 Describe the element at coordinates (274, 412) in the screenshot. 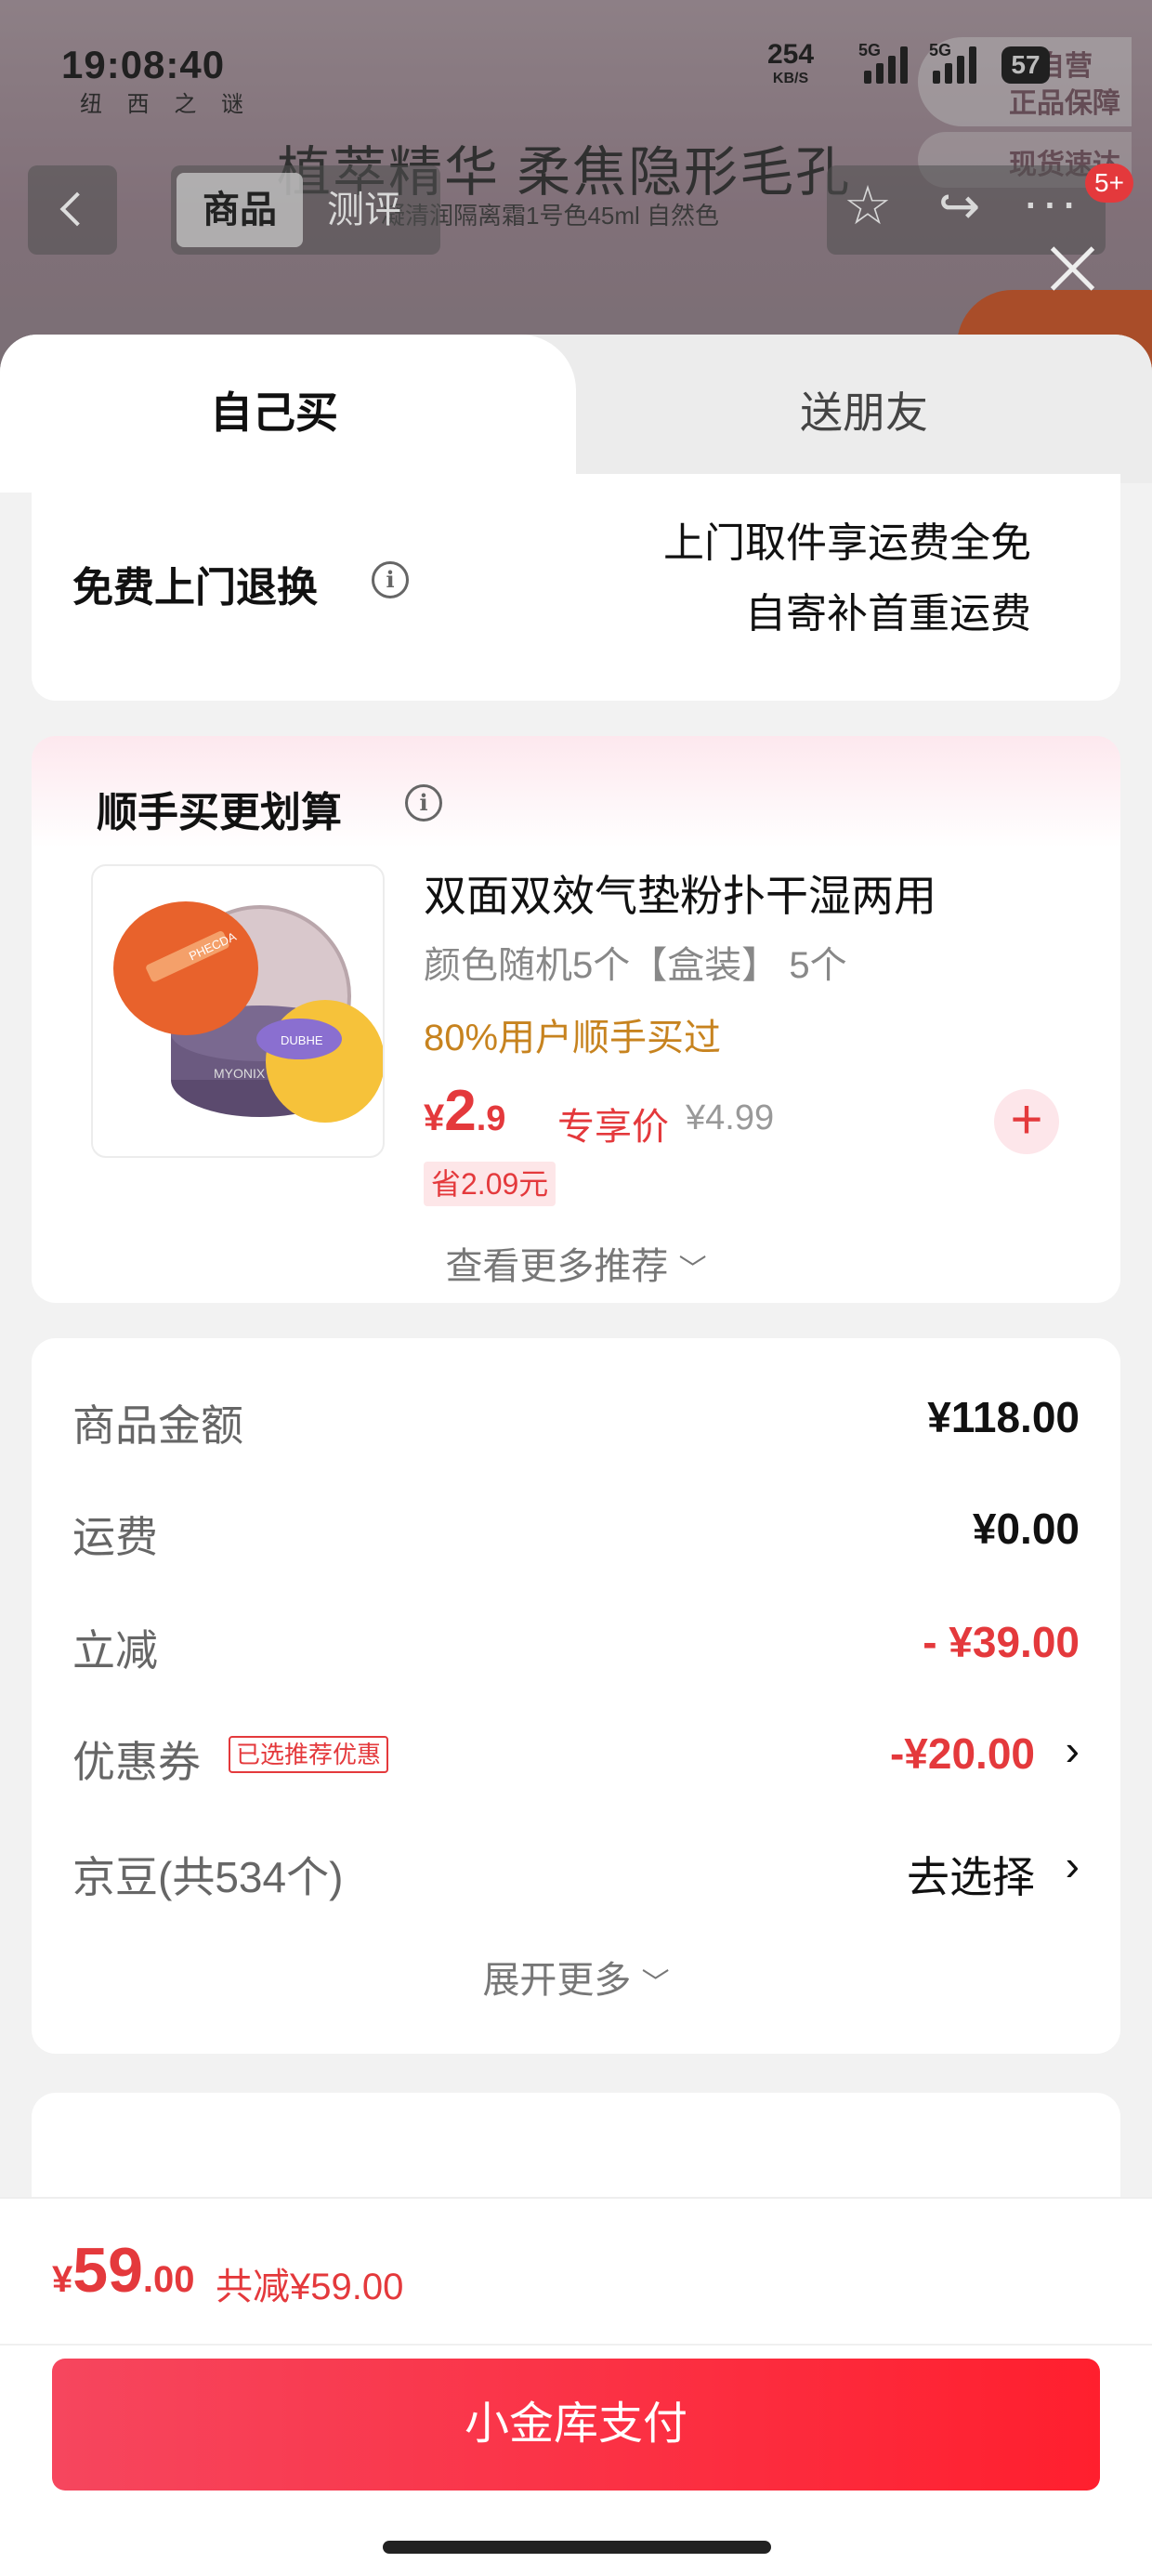

I see `tab-buy-for-self-label: 自己买` at that location.